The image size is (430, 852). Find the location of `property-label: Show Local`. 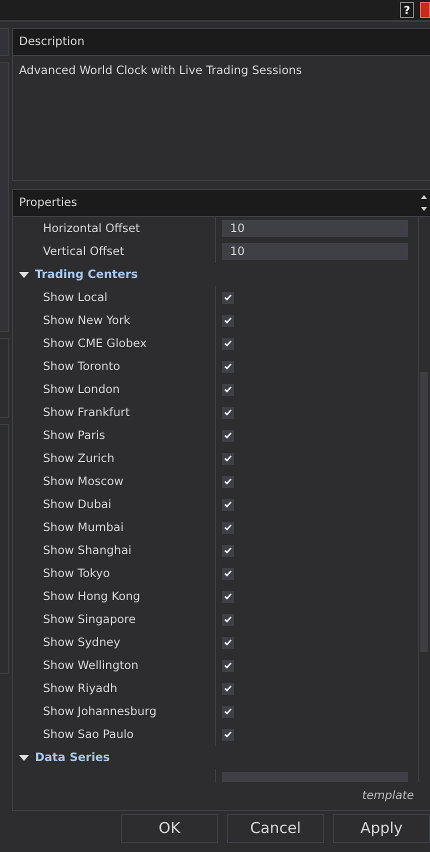

property-label: Show Local is located at coordinates (114, 297).